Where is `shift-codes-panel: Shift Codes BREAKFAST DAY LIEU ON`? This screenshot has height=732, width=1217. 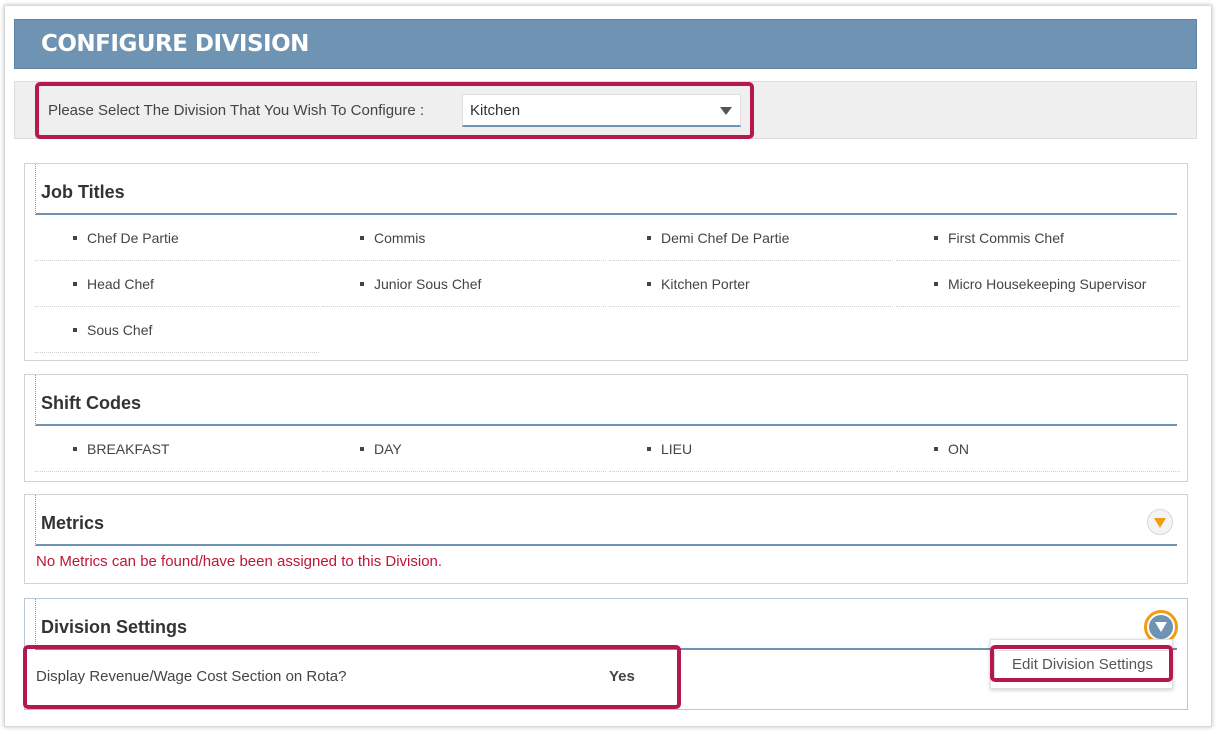 shift-codes-panel: Shift Codes BREAKFAST DAY LIEU ON is located at coordinates (606, 428).